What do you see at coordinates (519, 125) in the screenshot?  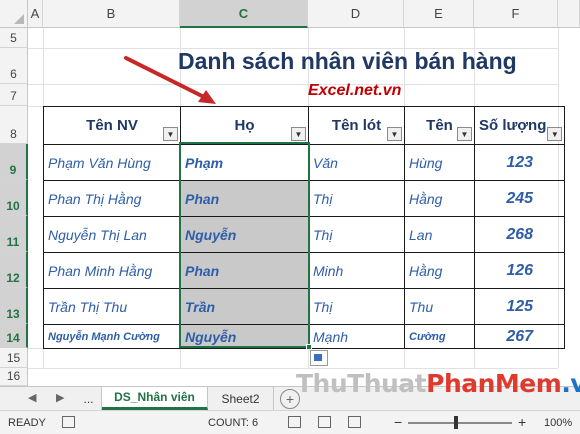 I see `header-cell-so-luong: Số lượng ▼` at bounding box center [519, 125].